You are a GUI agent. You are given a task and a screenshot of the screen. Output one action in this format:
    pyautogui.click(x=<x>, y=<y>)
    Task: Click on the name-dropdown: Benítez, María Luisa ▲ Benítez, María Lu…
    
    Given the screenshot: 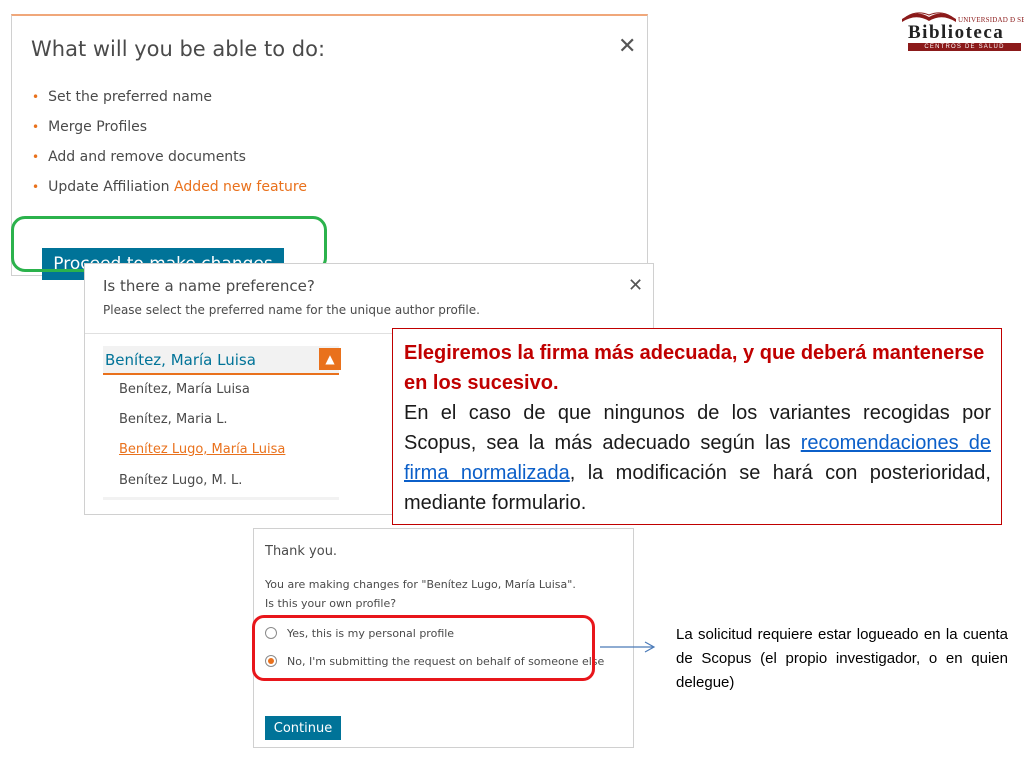 What is the action you would take?
    pyautogui.click(x=222, y=423)
    